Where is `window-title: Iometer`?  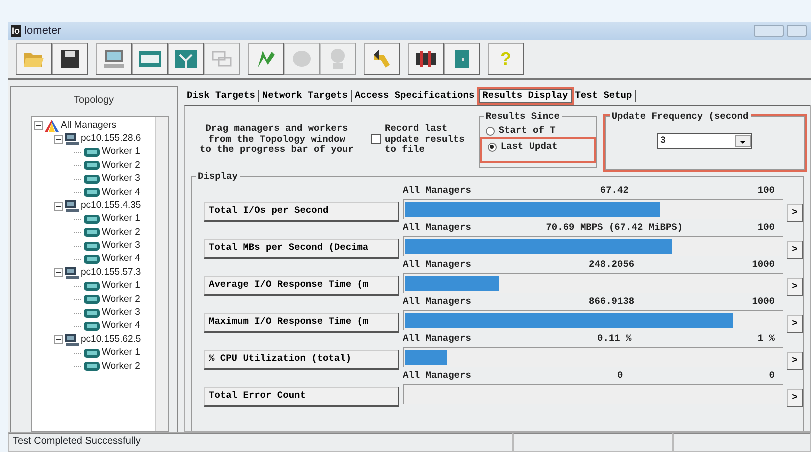
window-title: Iometer is located at coordinates (43, 31).